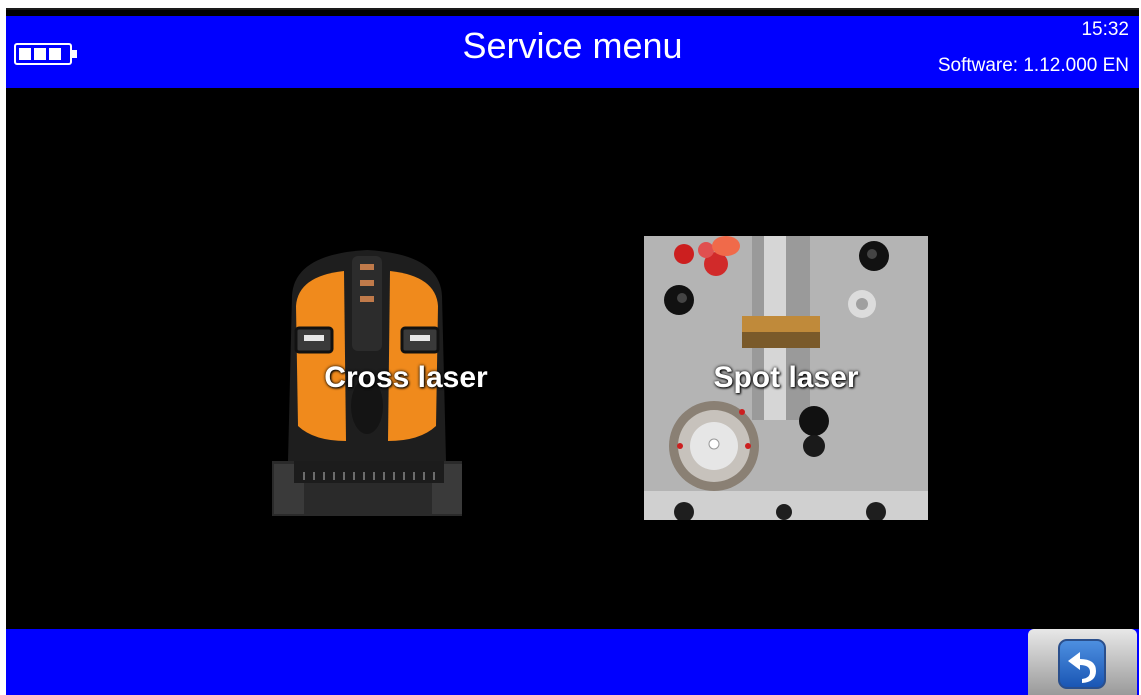  Describe the element at coordinates (1105, 29) in the screenshot. I see `clock-time: 15:32` at that location.